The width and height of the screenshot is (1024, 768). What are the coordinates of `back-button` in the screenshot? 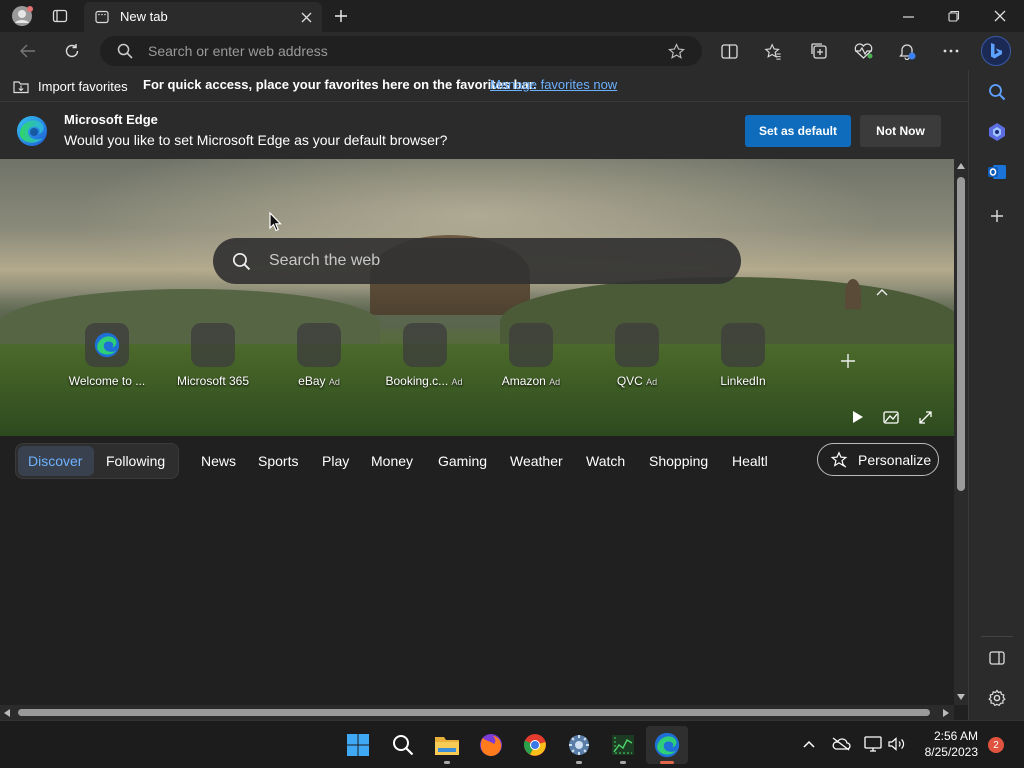 It's located at (28, 51).